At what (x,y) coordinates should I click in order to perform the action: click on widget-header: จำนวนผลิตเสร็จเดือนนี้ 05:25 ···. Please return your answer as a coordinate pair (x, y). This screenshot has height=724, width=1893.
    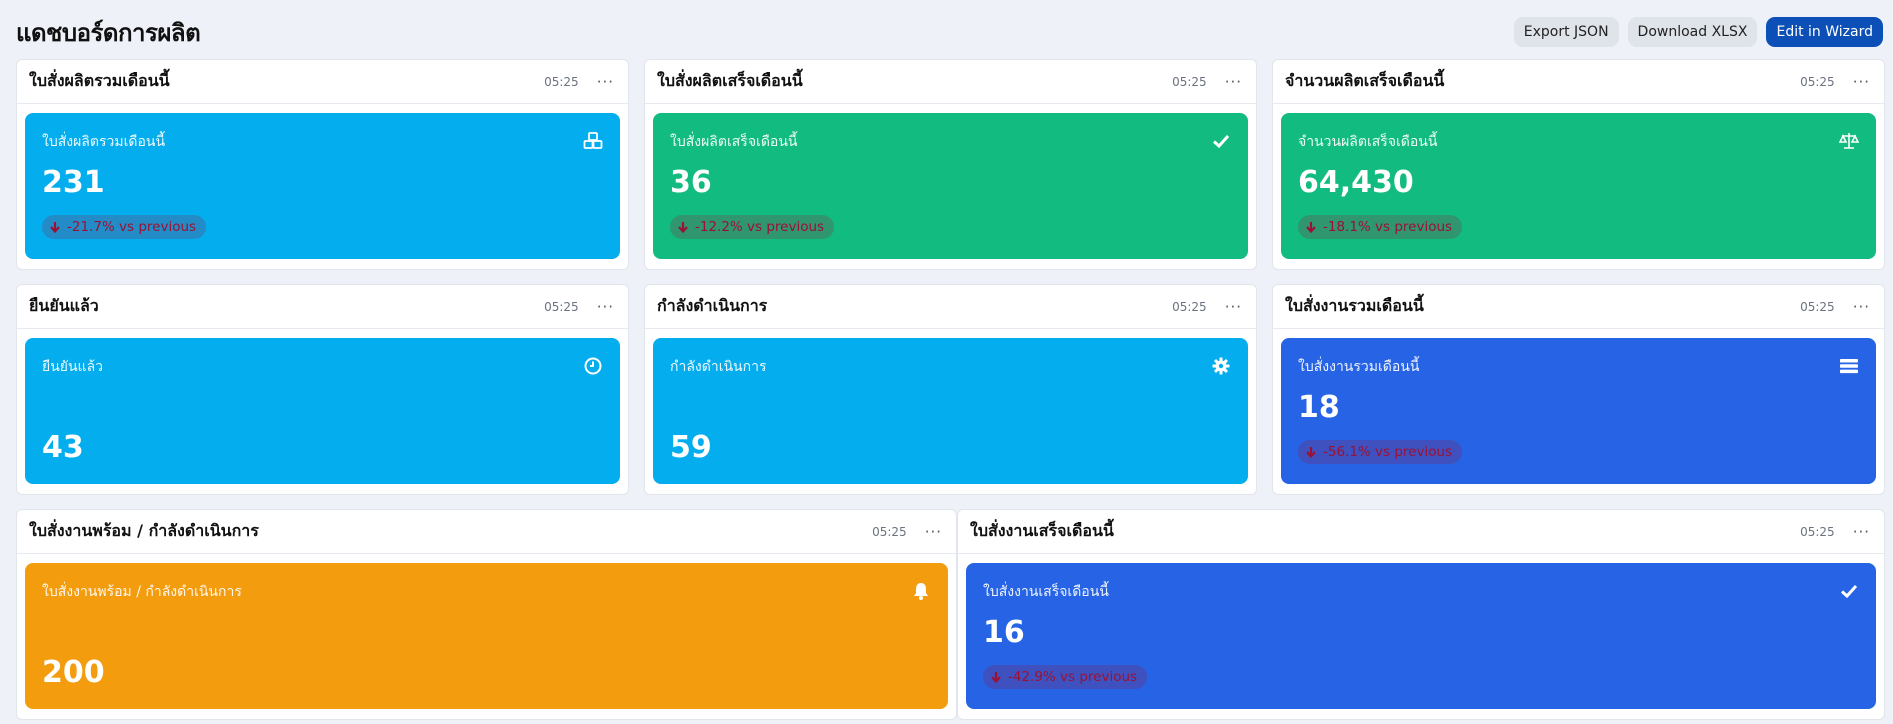
    Looking at the image, I should click on (1578, 82).